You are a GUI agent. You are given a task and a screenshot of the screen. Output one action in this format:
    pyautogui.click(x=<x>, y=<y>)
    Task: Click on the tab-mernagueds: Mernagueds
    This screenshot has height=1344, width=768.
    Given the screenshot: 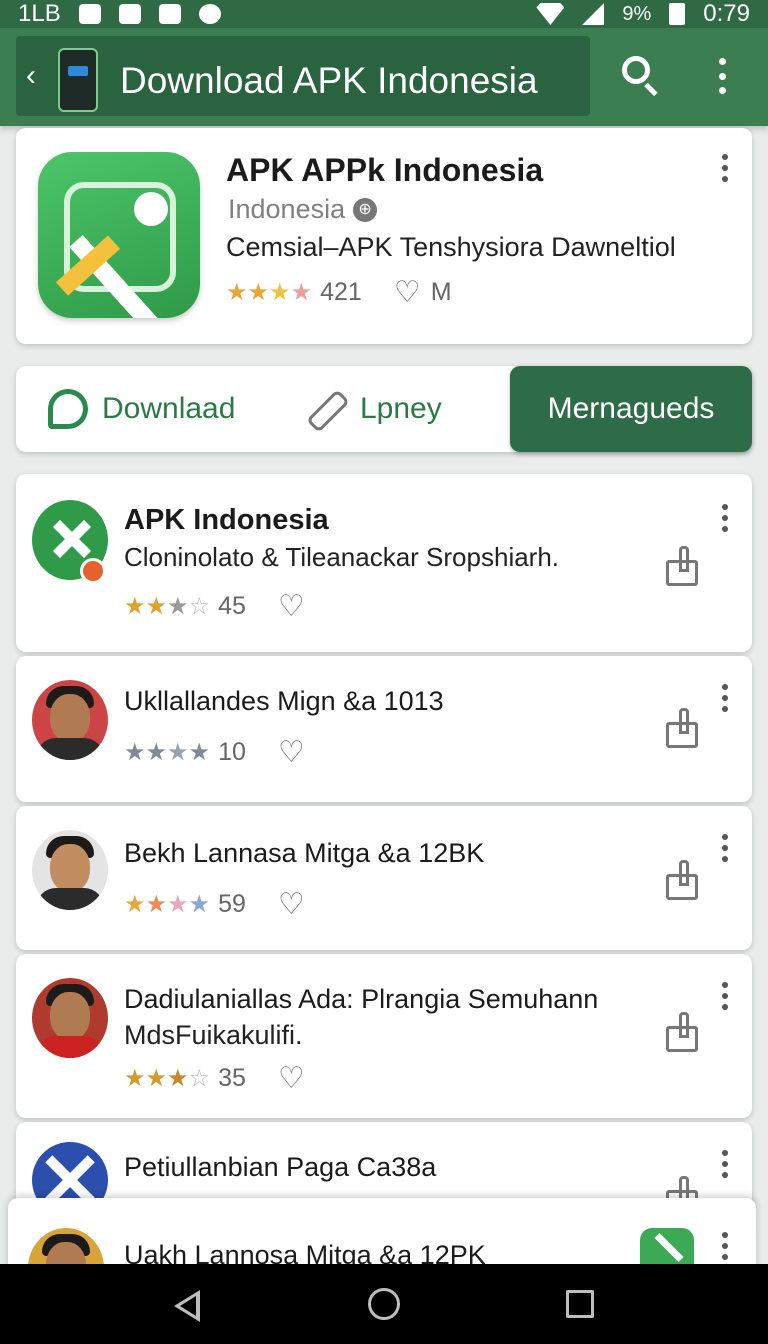 What is the action you would take?
    pyautogui.click(x=631, y=409)
    